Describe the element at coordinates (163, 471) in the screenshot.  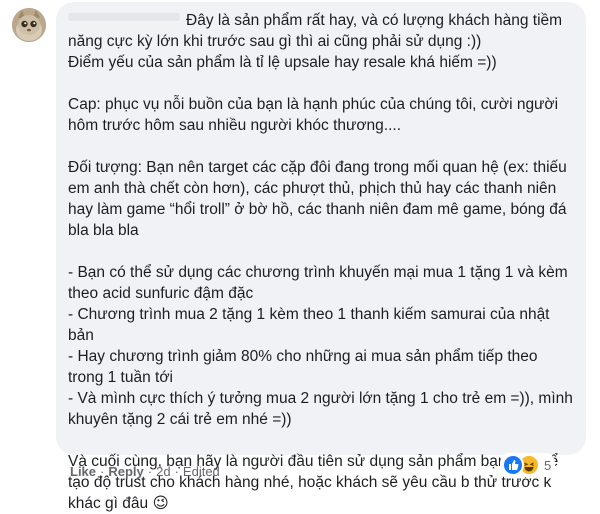
I see `comment-timestamp: 2d` at that location.